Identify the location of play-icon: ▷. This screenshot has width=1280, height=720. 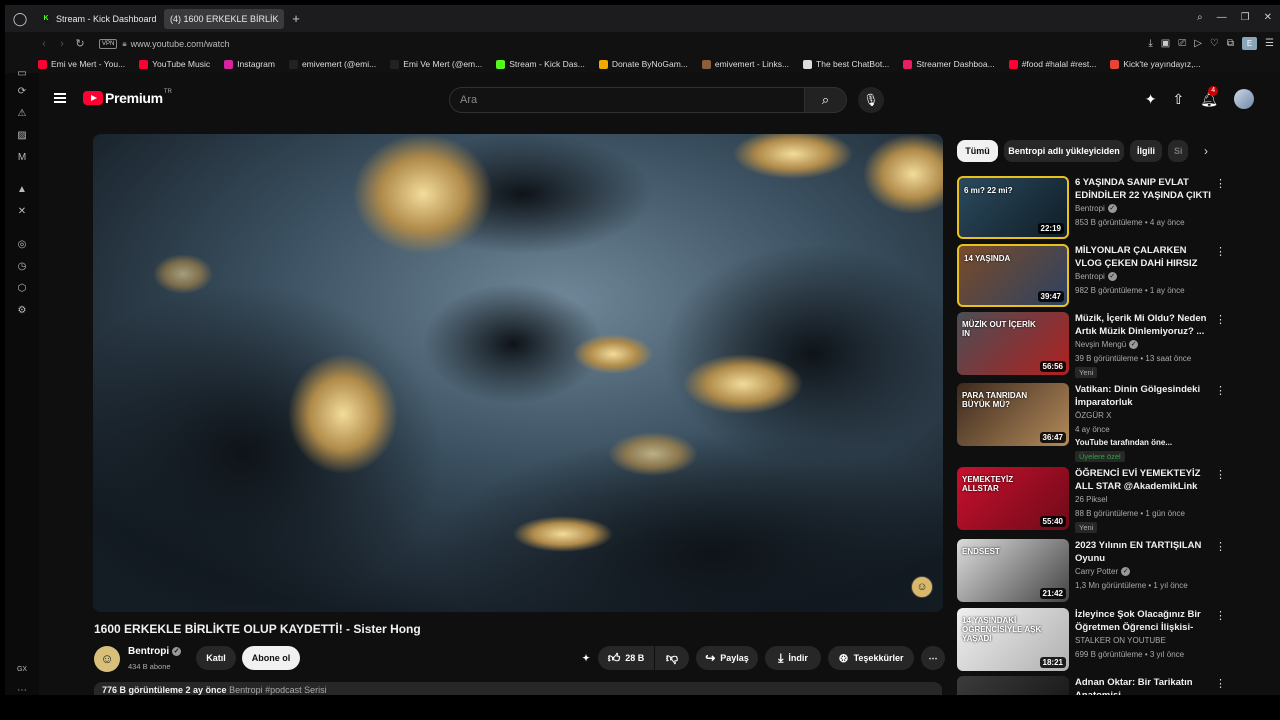
(1198, 43).